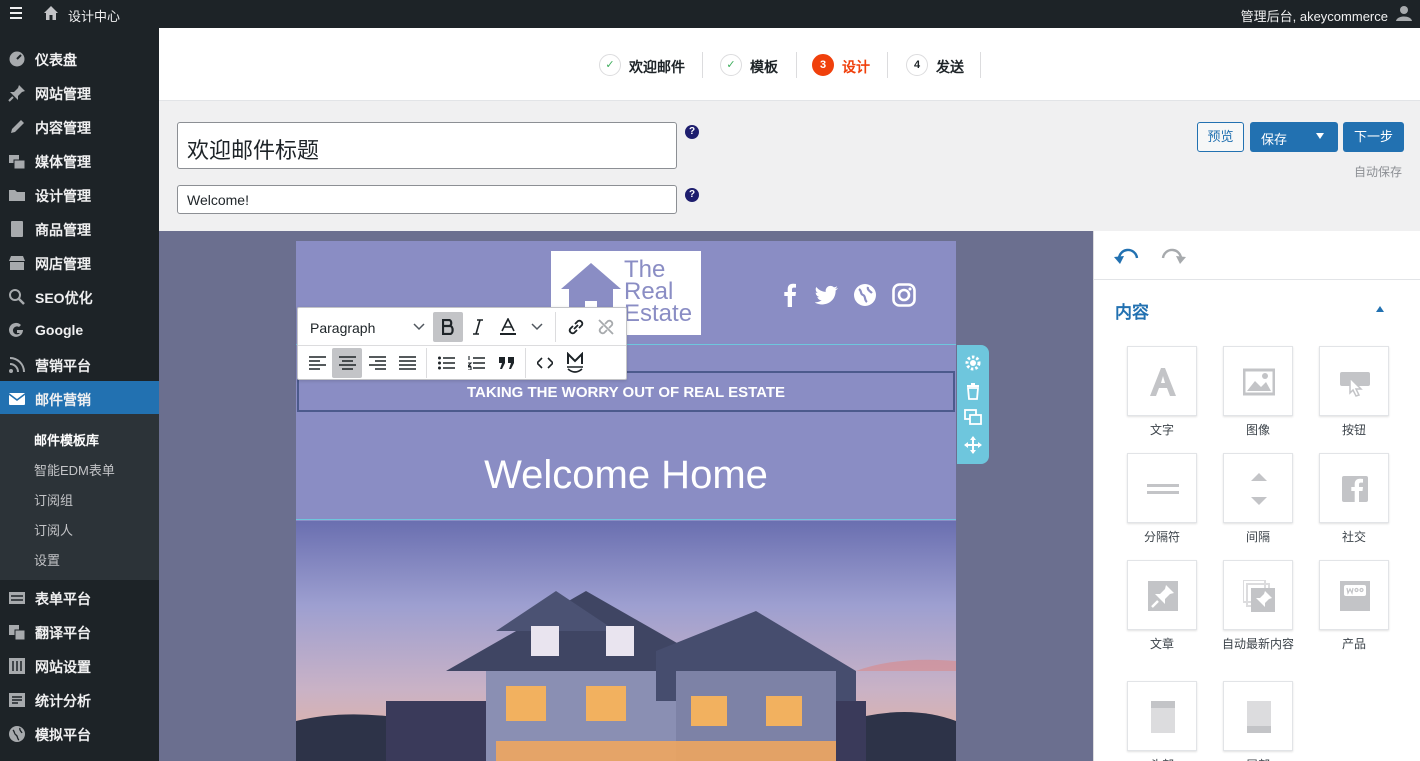 This screenshot has width=1420, height=761. What do you see at coordinates (1162, 381) in the screenshot?
I see `widget-text` at bounding box center [1162, 381].